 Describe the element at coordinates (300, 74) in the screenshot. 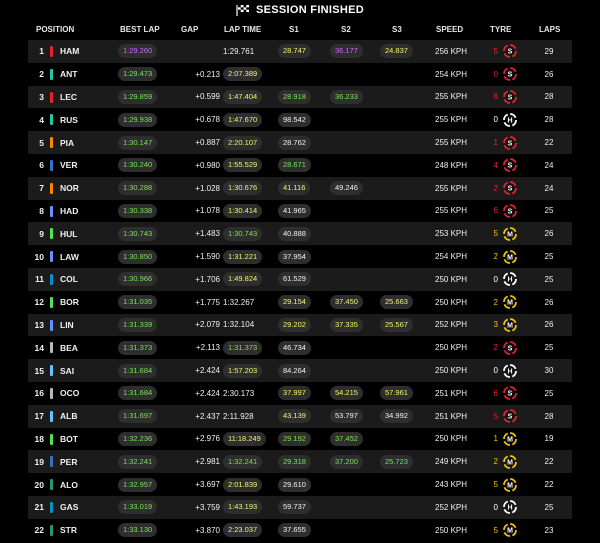

I see `table-row: 2 ANT 1:29.473 +0.213 2:07.389 254 KPH 0 S 26` at that location.